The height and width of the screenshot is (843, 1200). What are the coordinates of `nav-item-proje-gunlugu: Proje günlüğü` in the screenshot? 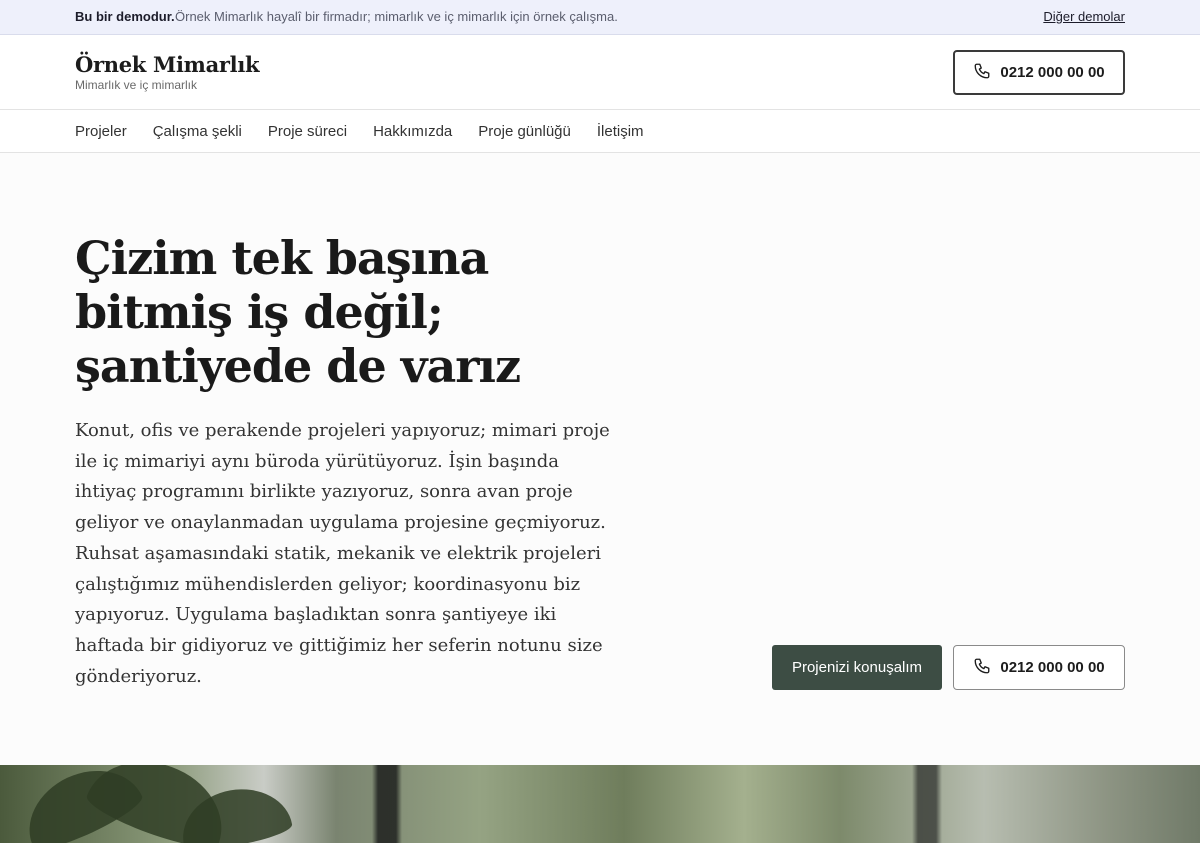 It's located at (524, 131).